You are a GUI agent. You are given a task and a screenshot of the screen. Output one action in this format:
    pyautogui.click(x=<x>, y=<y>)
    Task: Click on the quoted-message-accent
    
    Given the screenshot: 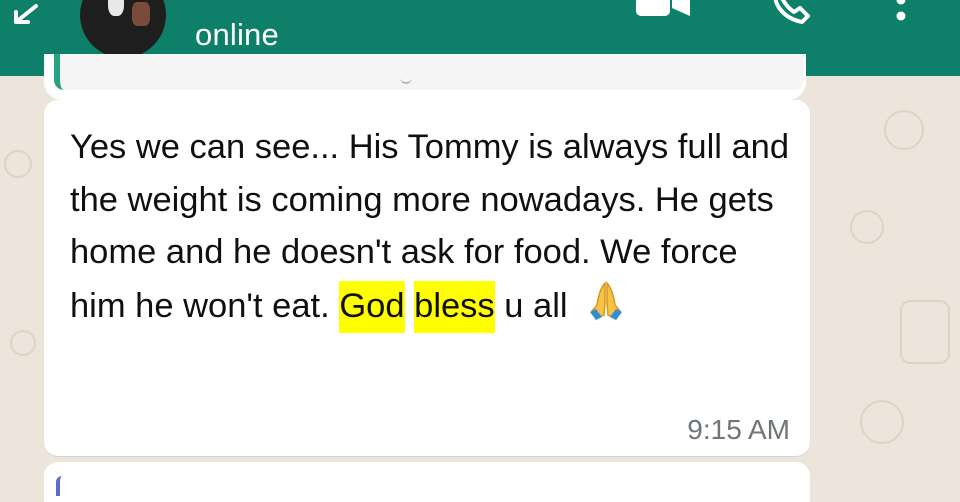 What is the action you would take?
    pyautogui.click(x=62, y=486)
    